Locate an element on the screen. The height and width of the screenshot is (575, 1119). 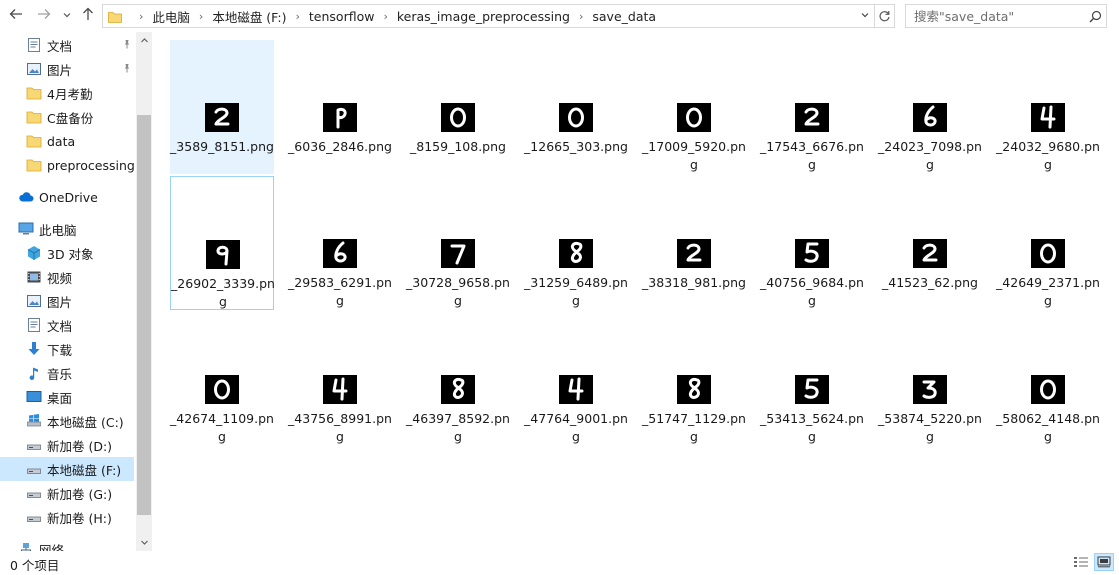
breadcrumb-save-data: save_data is located at coordinates (624, 16).